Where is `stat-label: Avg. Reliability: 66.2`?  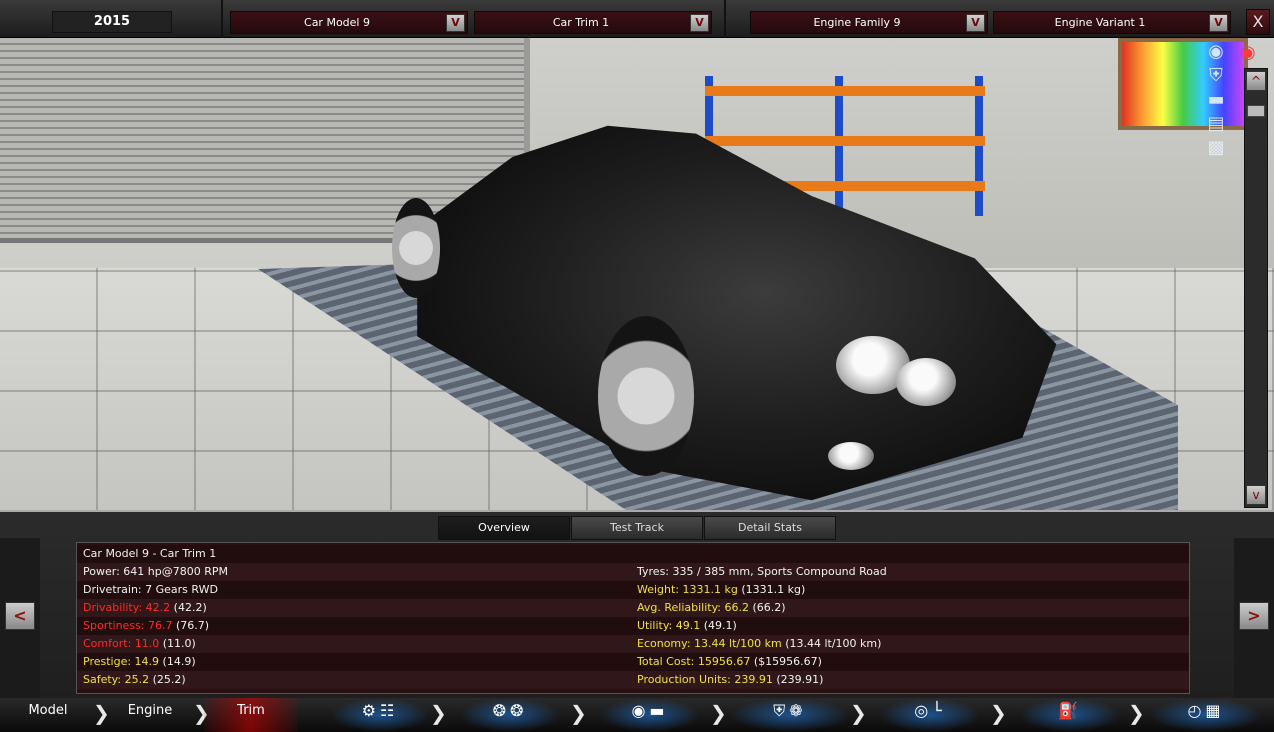
stat-label: Avg. Reliability: 66.2 is located at coordinates (693, 607).